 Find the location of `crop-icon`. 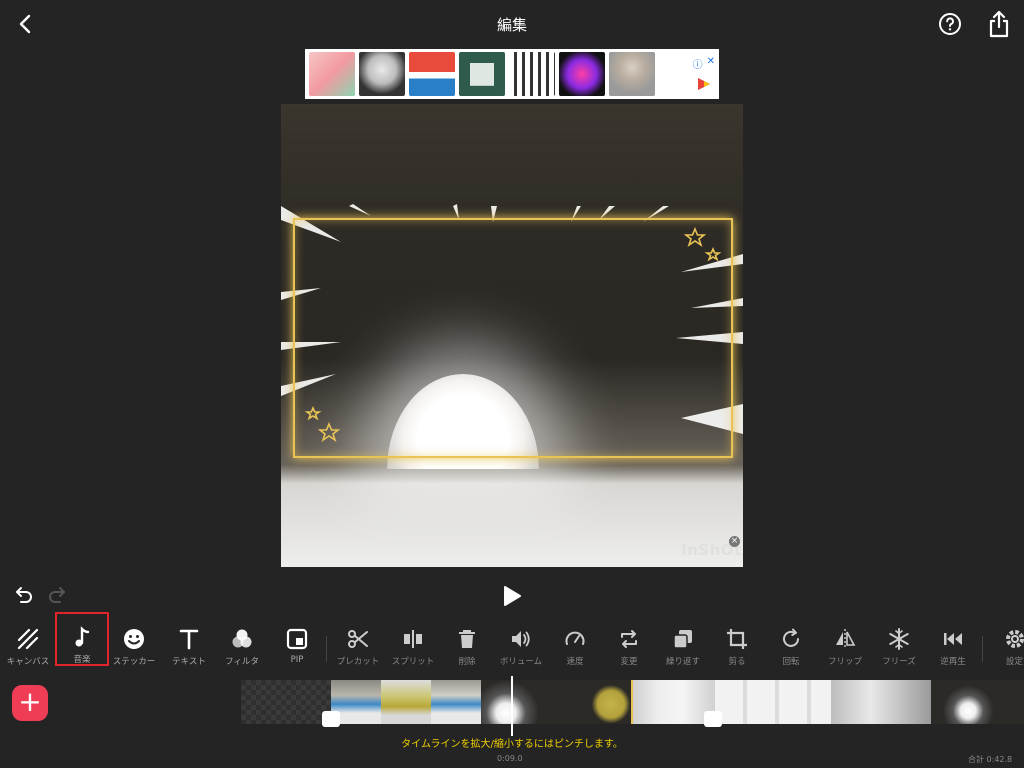

crop-icon is located at coordinates (737, 639).